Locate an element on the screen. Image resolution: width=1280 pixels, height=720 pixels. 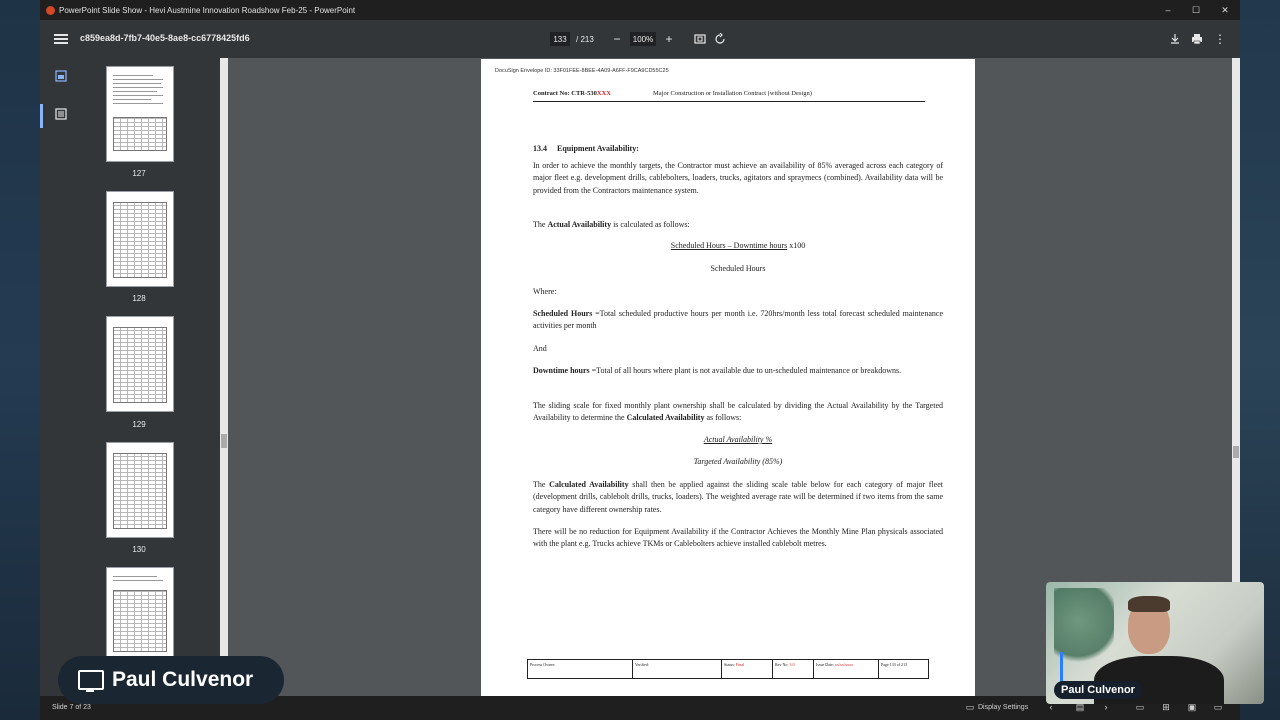
thumbnail-list: 127 128 129 130 is located at coordinates (148, 377).